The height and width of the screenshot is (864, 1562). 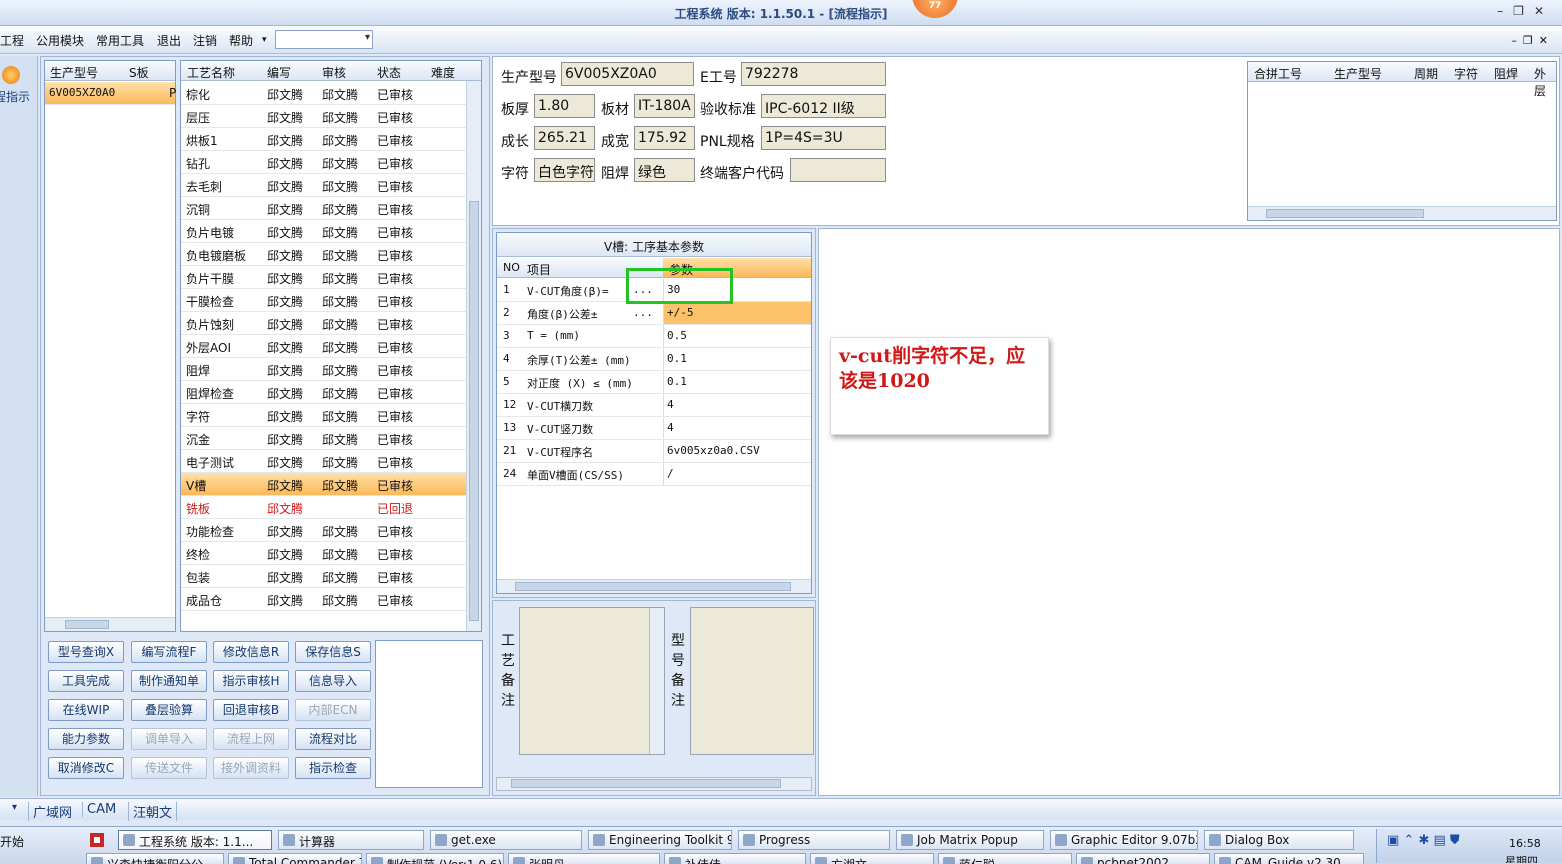 I want to click on process-row: 终检 邱文腾 邱文腾 已审核, so click(x=323, y=553).